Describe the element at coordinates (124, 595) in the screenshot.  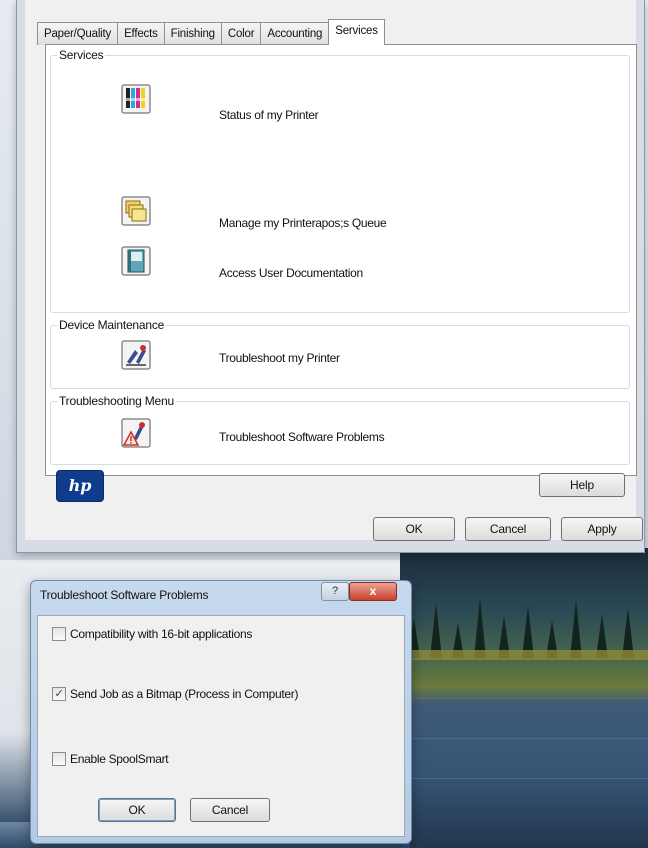
I see `dialog-title: Troubleshoot Software Problems` at that location.